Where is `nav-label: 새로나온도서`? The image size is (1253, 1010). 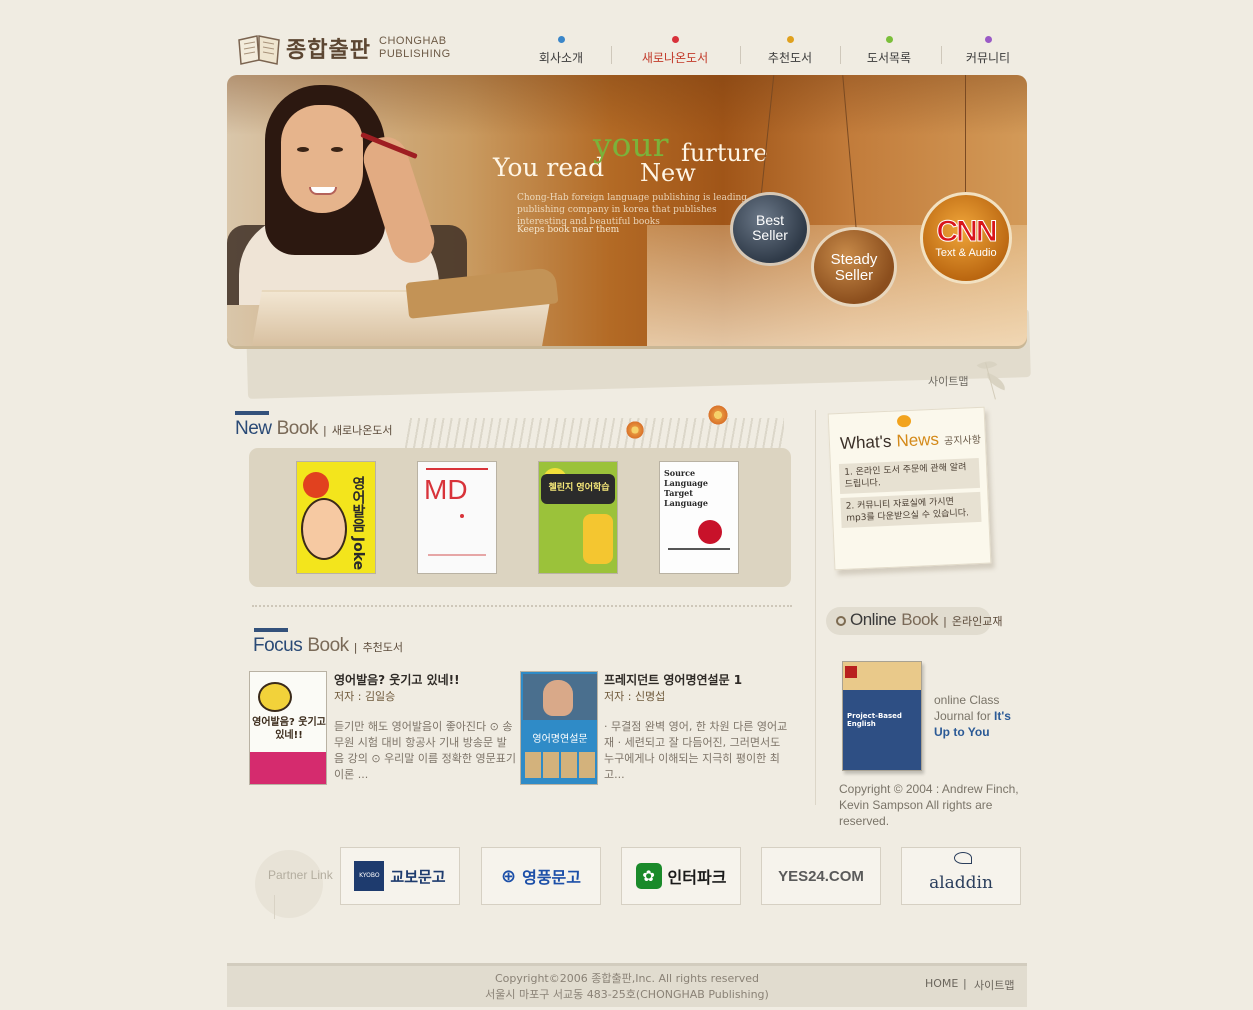 nav-label: 새로나온도서 is located at coordinates (675, 58).